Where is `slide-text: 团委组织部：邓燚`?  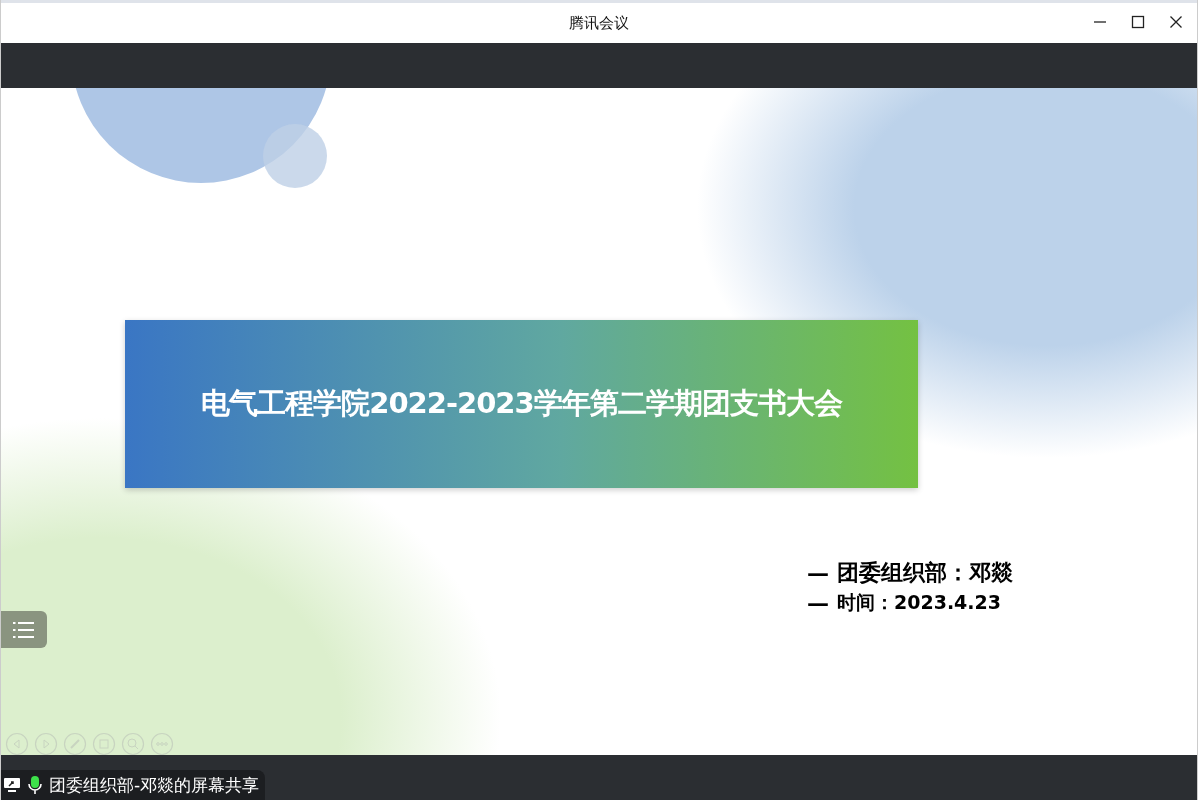
slide-text: 团委组织部：邓燚 is located at coordinates (925, 573).